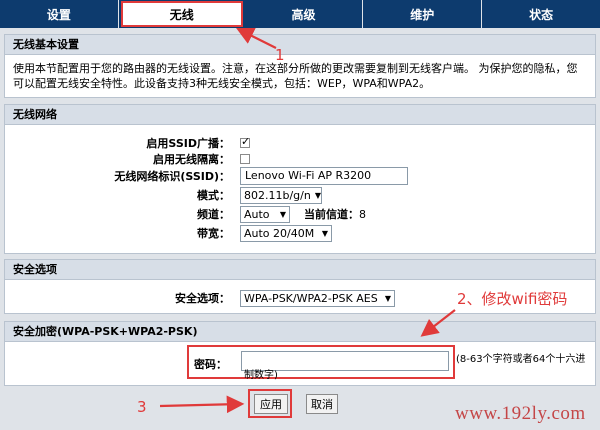 This screenshot has height=430, width=600. Describe the element at coordinates (512, 299) in the screenshot. I see `annotation-step-2: 2、修改wifi密码` at that location.